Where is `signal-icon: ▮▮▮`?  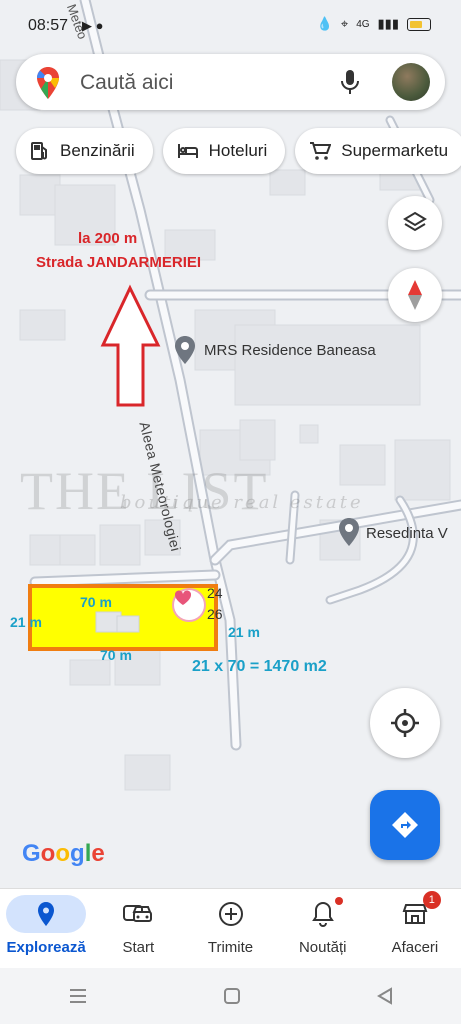 signal-icon: ▮▮▮ is located at coordinates (388, 23).